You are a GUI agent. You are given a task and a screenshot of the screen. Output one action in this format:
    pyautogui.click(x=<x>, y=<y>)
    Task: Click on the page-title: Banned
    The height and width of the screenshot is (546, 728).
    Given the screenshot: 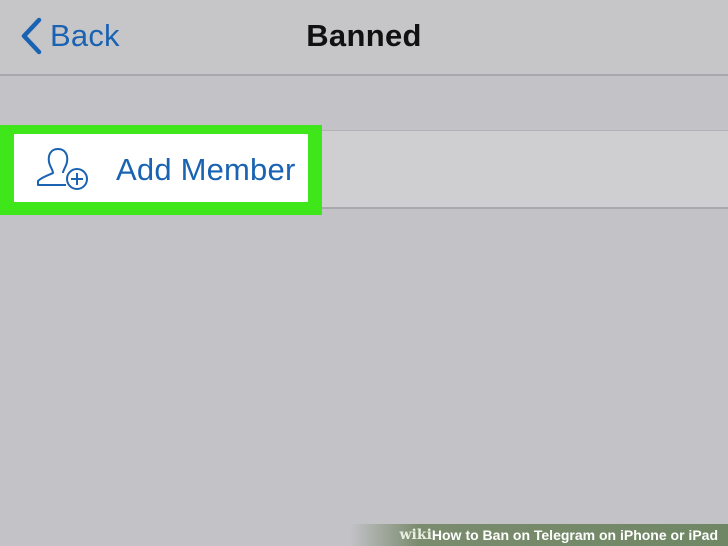 What is the action you would take?
    pyautogui.click(x=364, y=35)
    